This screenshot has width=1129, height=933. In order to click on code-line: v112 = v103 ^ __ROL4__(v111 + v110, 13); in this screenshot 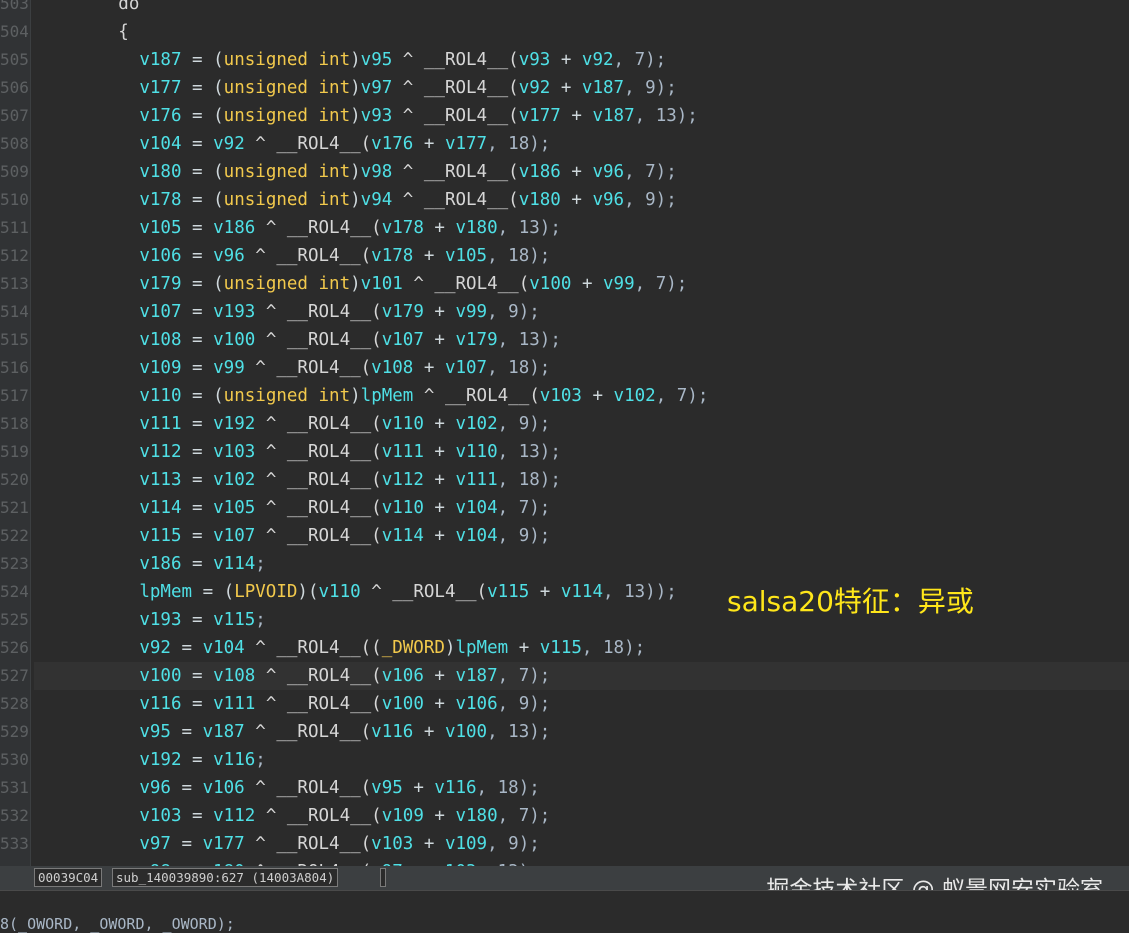, I will do `click(581, 452)`.